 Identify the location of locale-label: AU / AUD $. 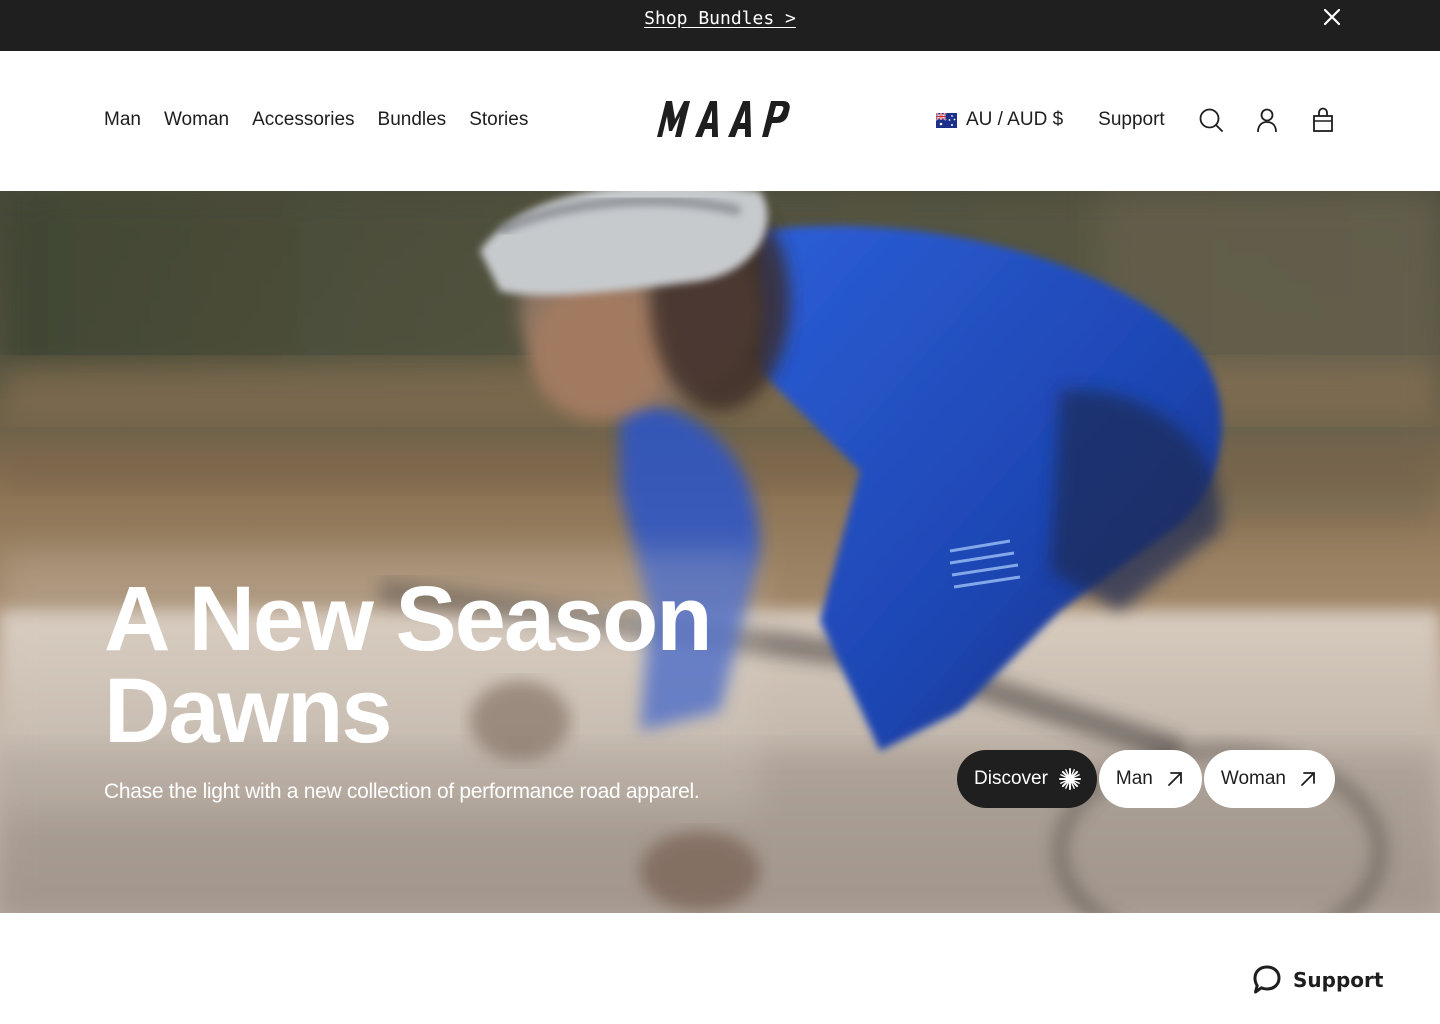
(1015, 119).